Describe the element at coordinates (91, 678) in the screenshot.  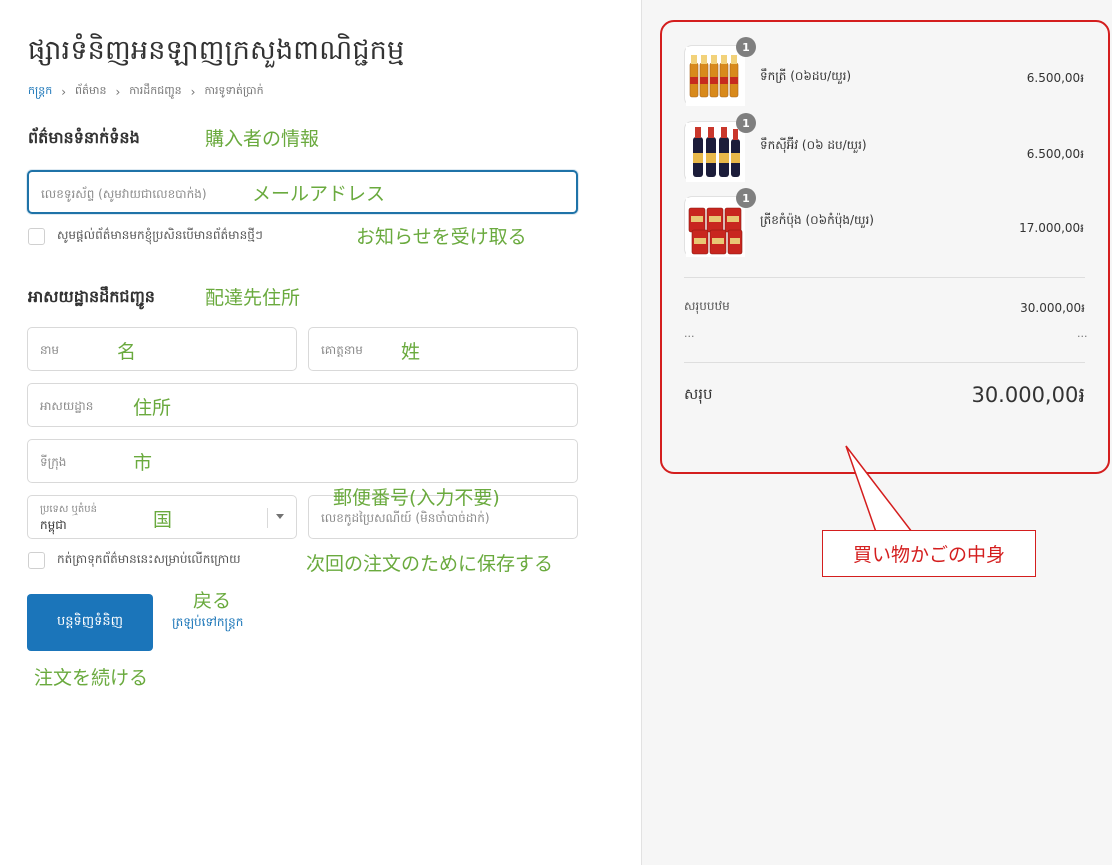
I see `annotation-continue: 注文を続ける` at that location.